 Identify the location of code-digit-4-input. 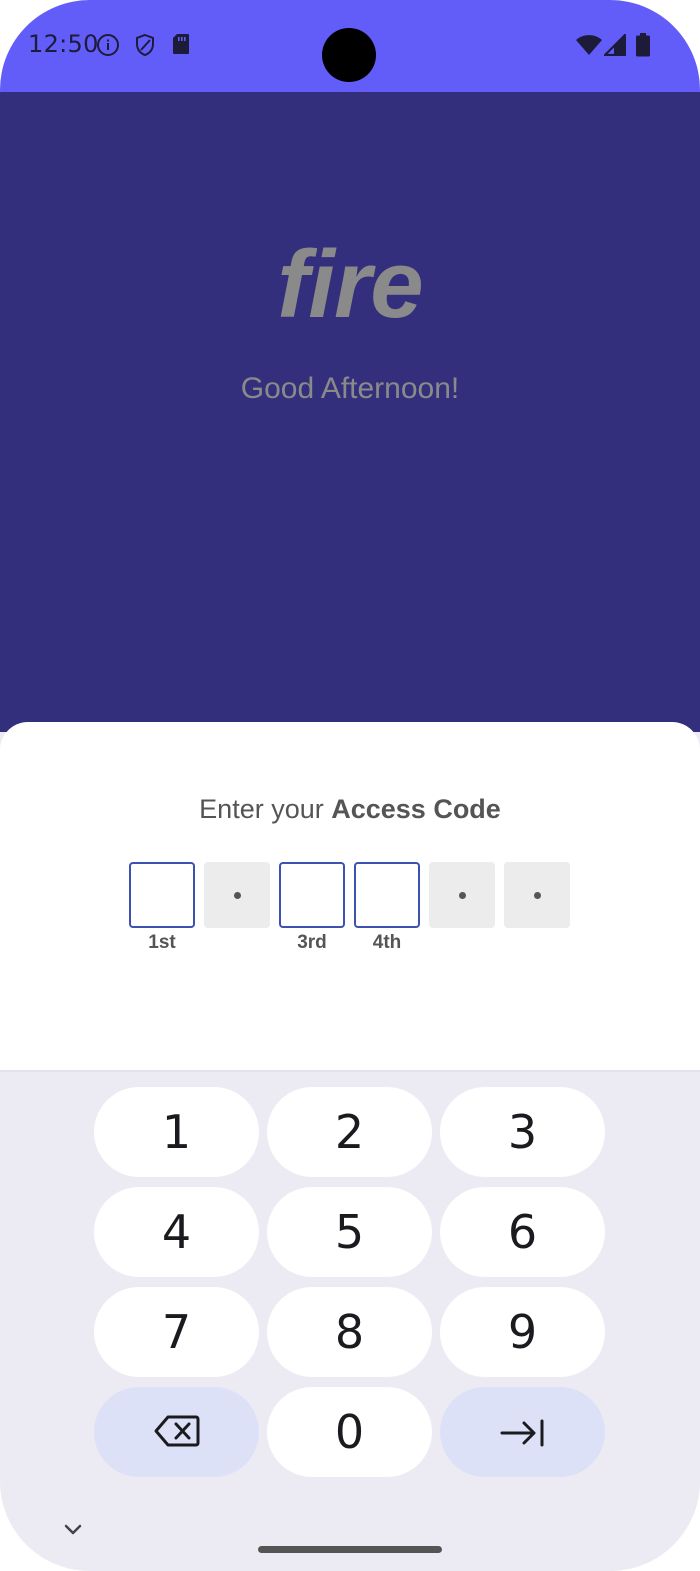
(387, 895).